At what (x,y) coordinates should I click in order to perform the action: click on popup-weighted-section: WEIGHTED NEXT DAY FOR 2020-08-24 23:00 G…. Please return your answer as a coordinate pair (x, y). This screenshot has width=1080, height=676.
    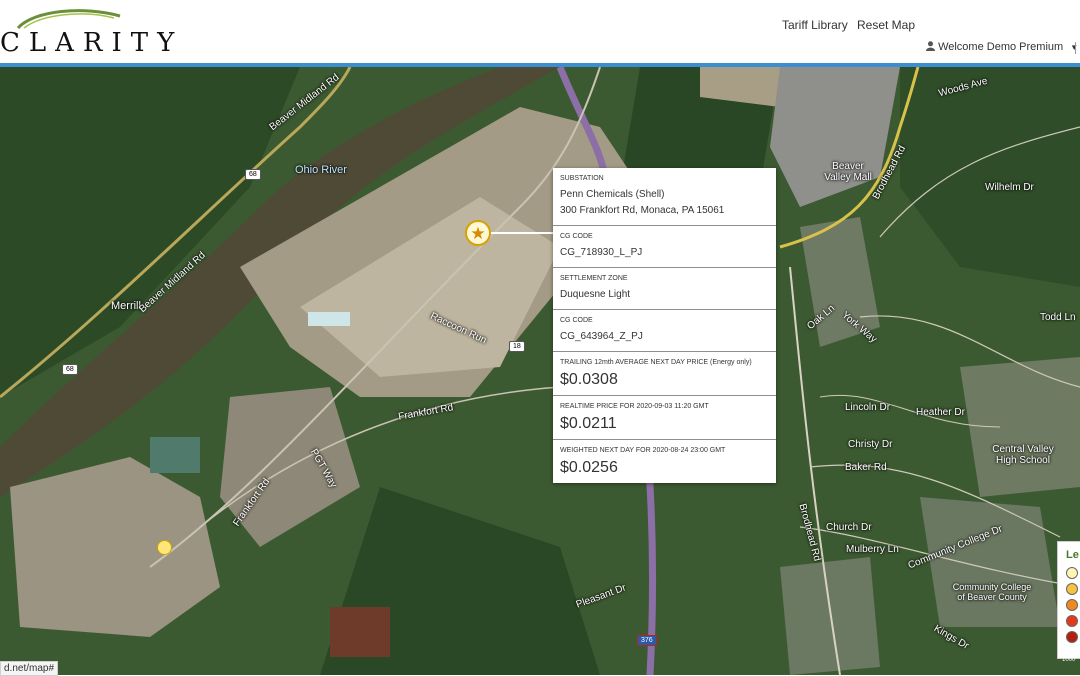
    Looking at the image, I should click on (664, 461).